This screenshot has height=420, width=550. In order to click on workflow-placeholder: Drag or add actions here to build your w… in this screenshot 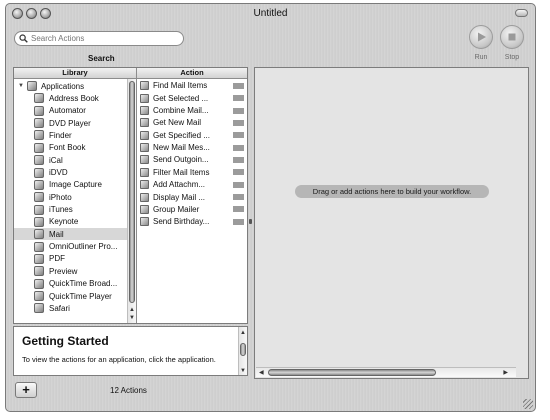, I will do `click(392, 191)`.